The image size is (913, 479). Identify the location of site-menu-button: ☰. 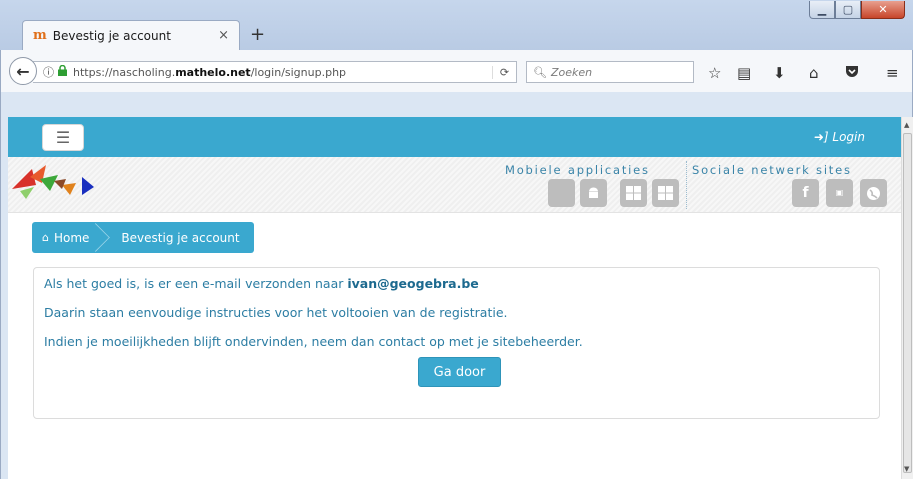
(63, 137).